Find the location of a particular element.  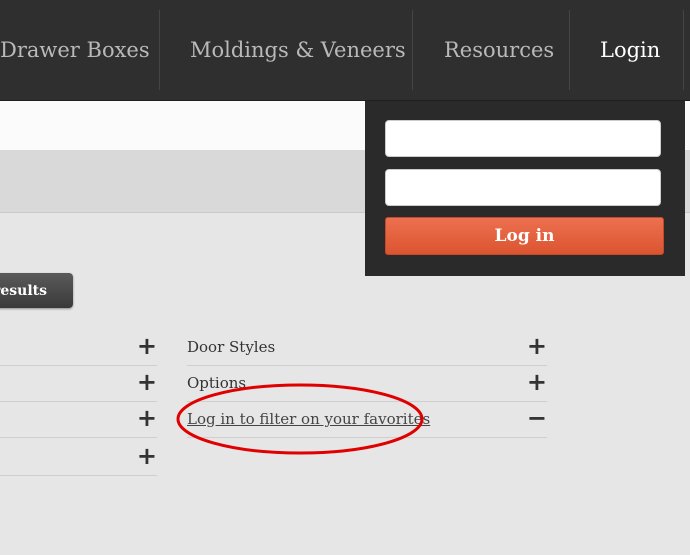

show-results-button: results is located at coordinates (36, 290).